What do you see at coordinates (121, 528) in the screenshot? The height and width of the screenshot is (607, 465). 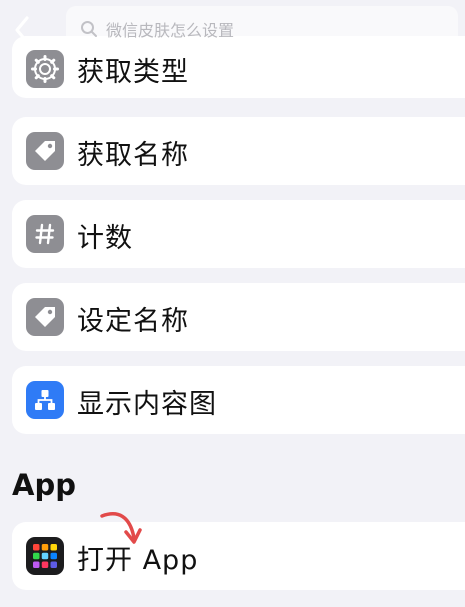 I see `annotation-arrow-icon` at bounding box center [121, 528].